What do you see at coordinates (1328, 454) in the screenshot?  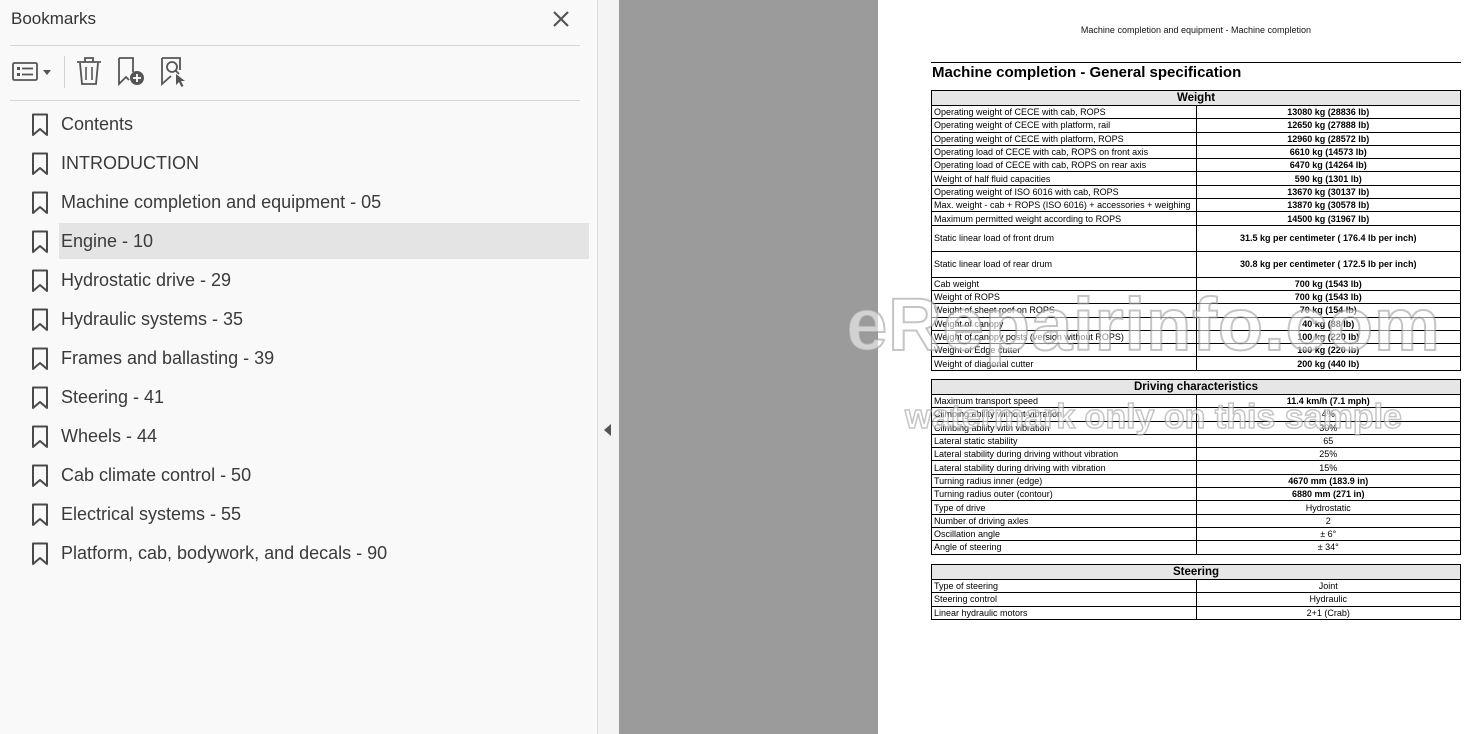 I see `spec-value: 25%` at bounding box center [1328, 454].